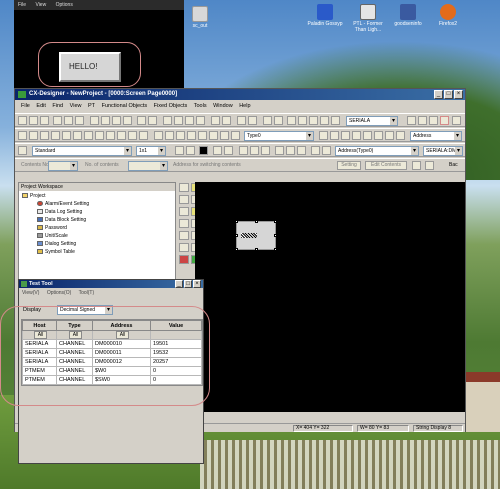  I want to click on bold-icon, so click(217, 150).